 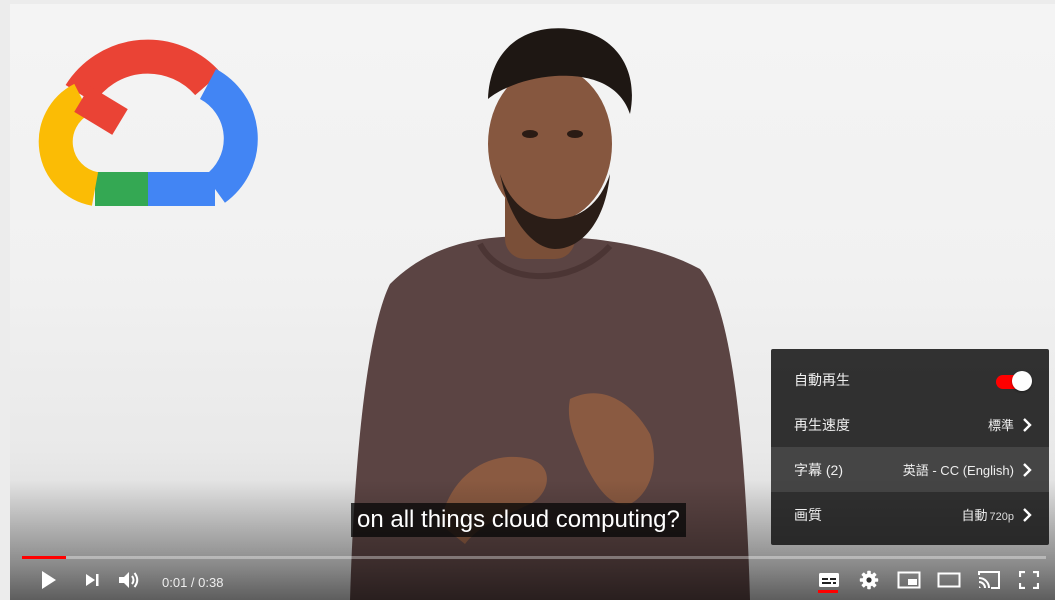 What do you see at coordinates (518, 520) in the screenshot?
I see `subtitle-caption: on all things cloud computing?` at bounding box center [518, 520].